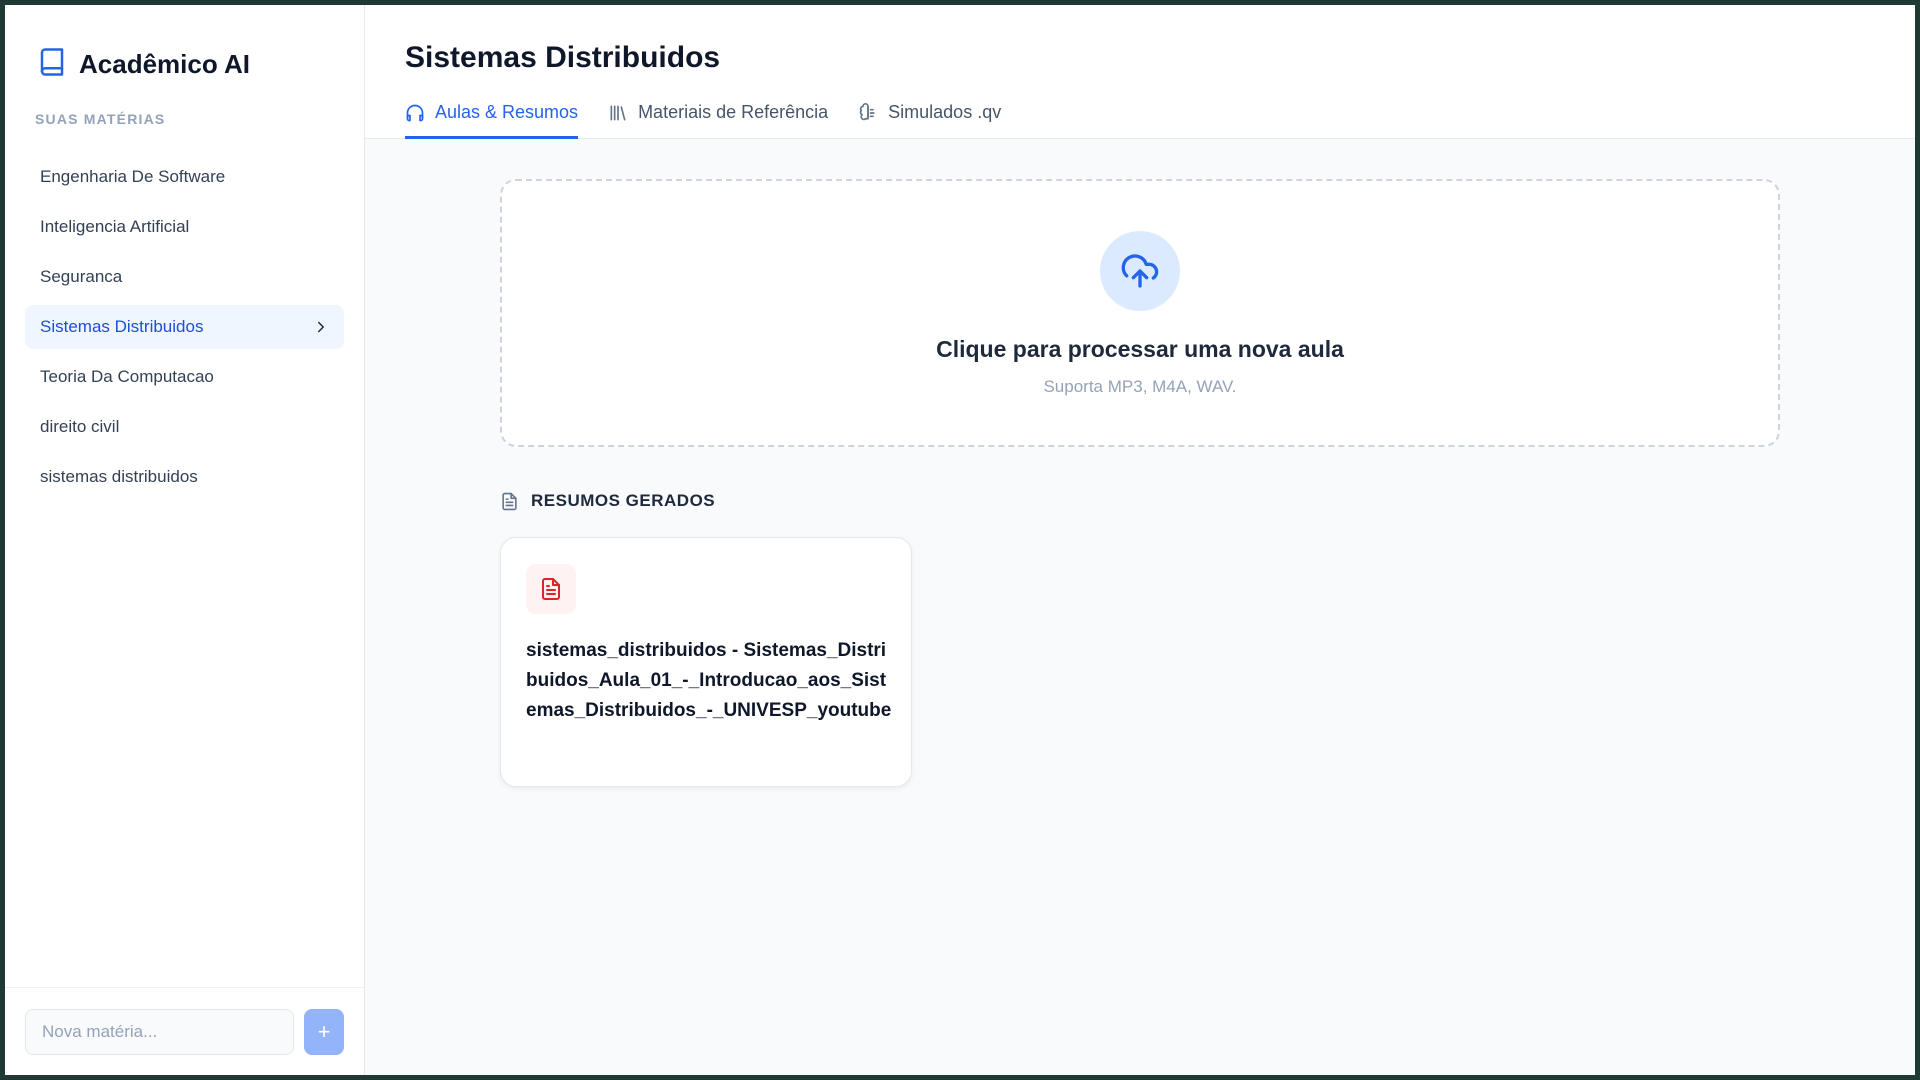  What do you see at coordinates (133, 176) in the screenshot?
I see `sidebar-item-label: Engenharia De Software` at bounding box center [133, 176].